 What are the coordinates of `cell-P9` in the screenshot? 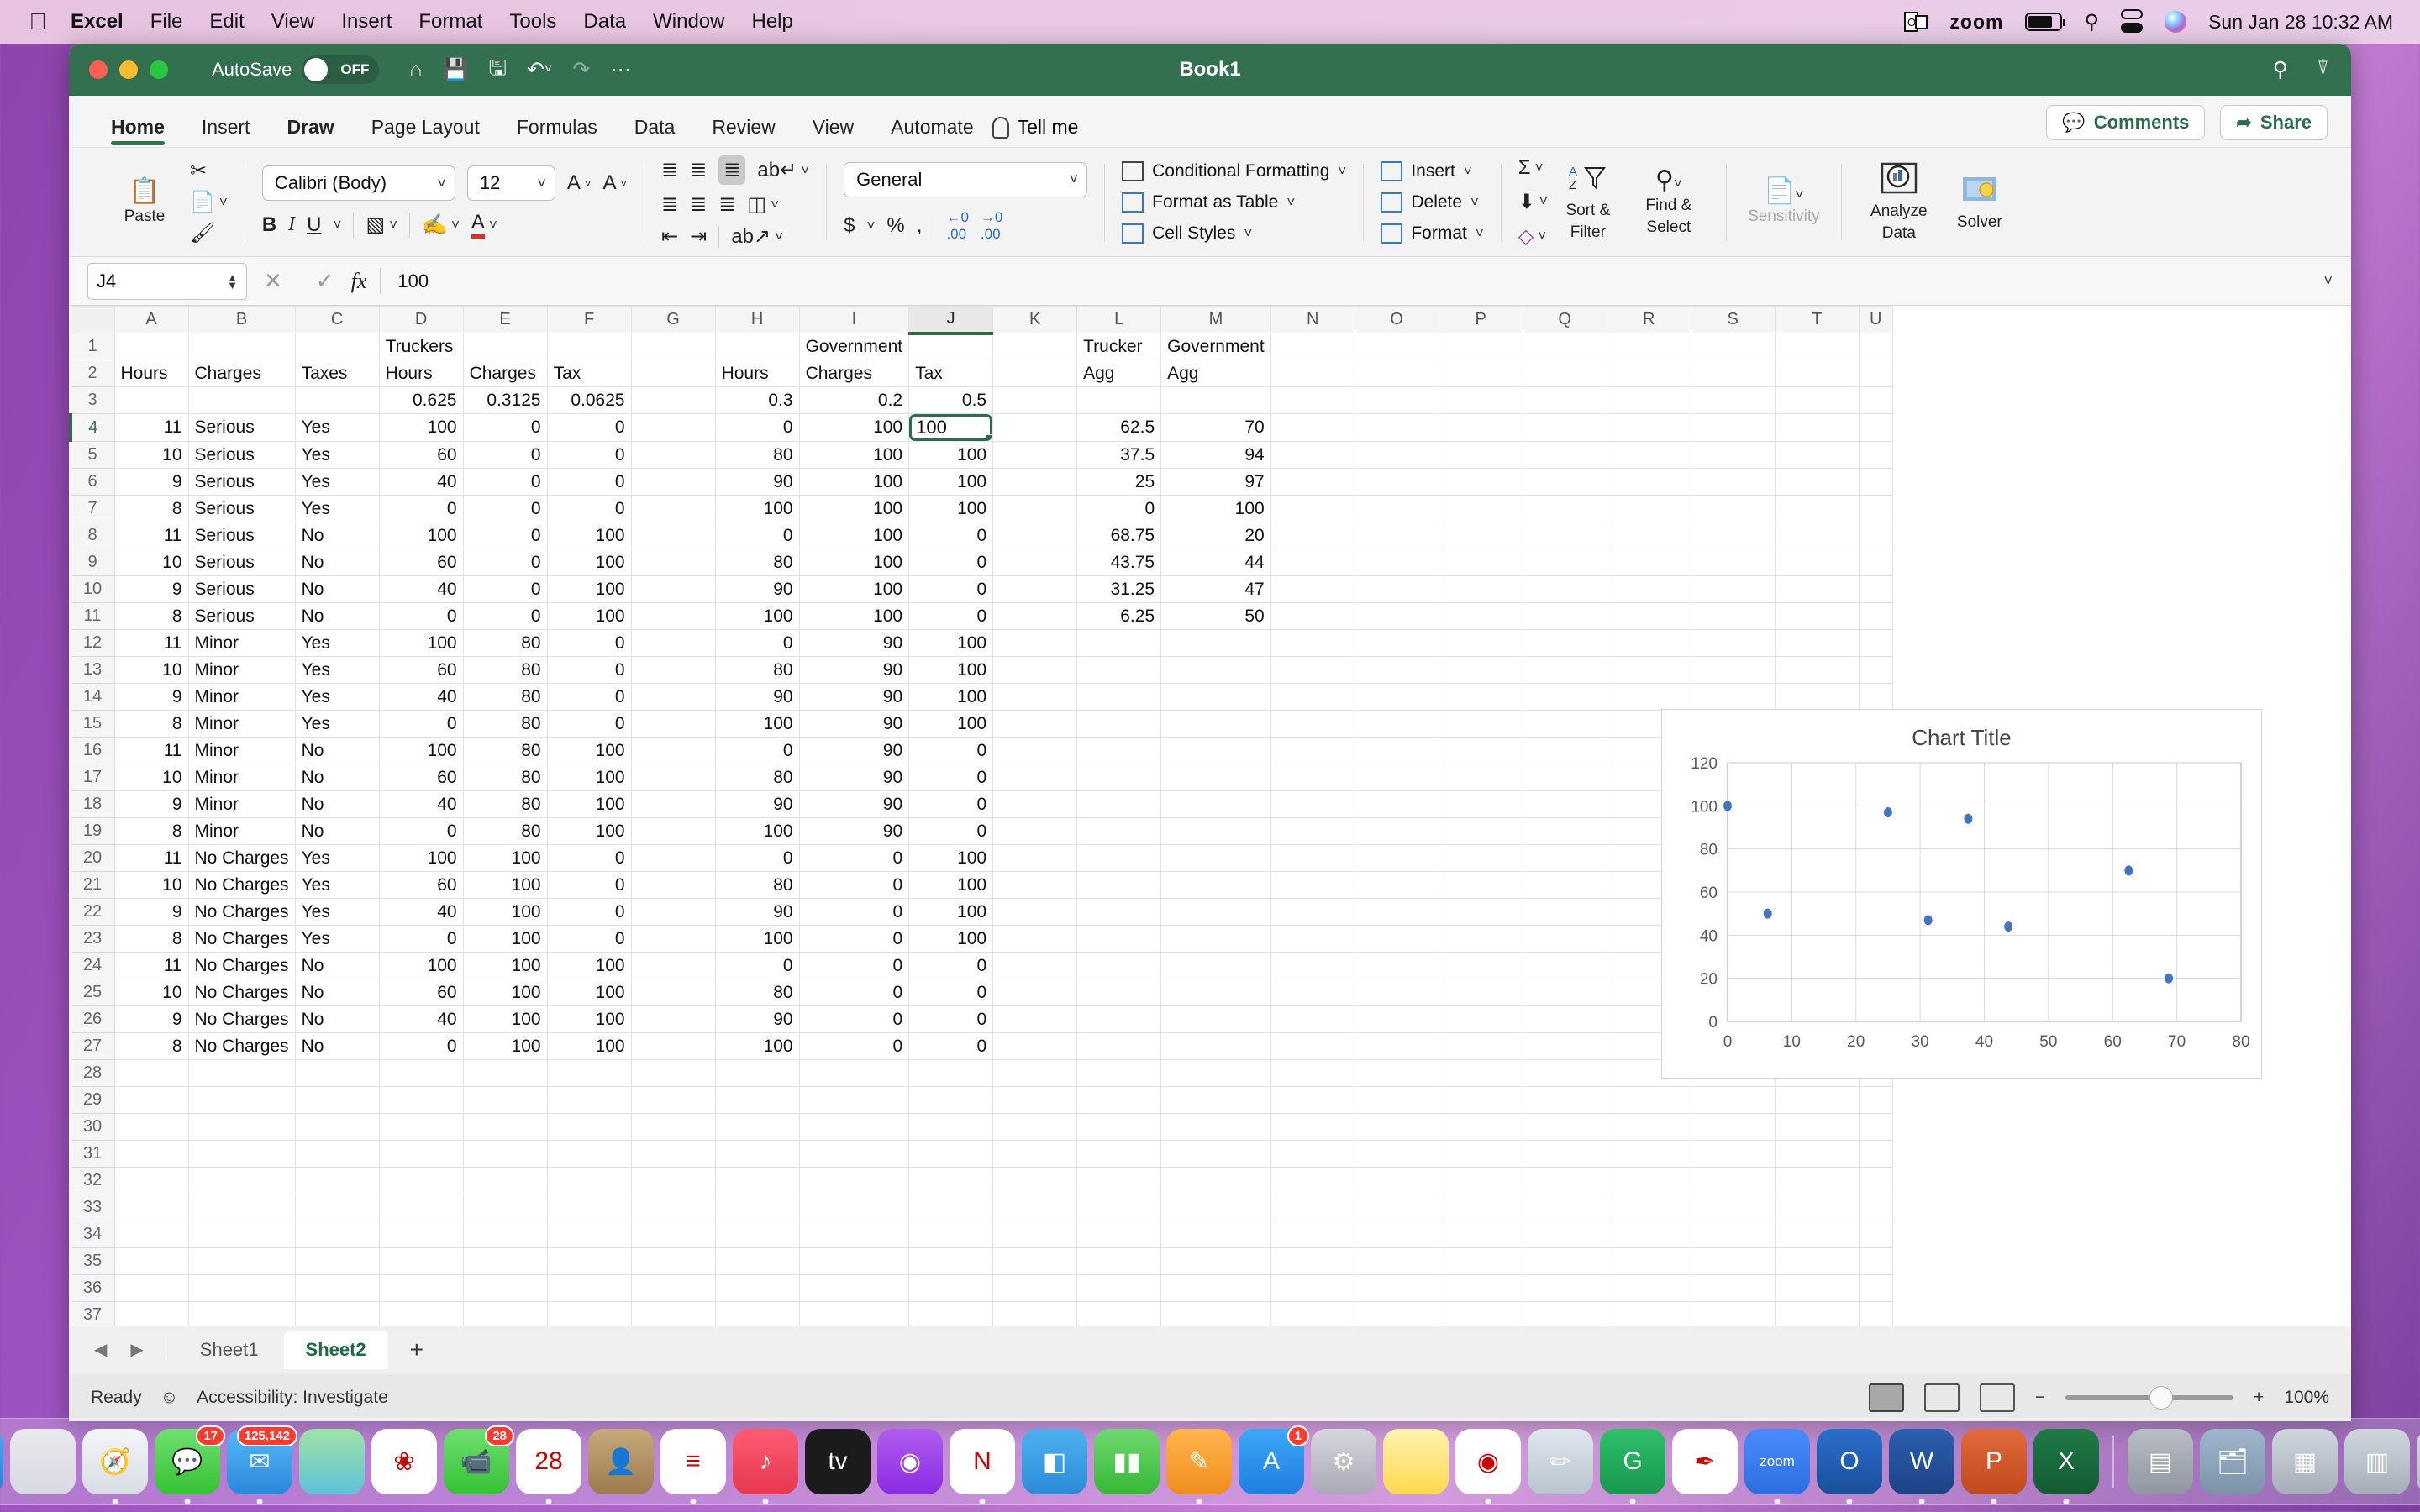 It's located at (1480, 562).